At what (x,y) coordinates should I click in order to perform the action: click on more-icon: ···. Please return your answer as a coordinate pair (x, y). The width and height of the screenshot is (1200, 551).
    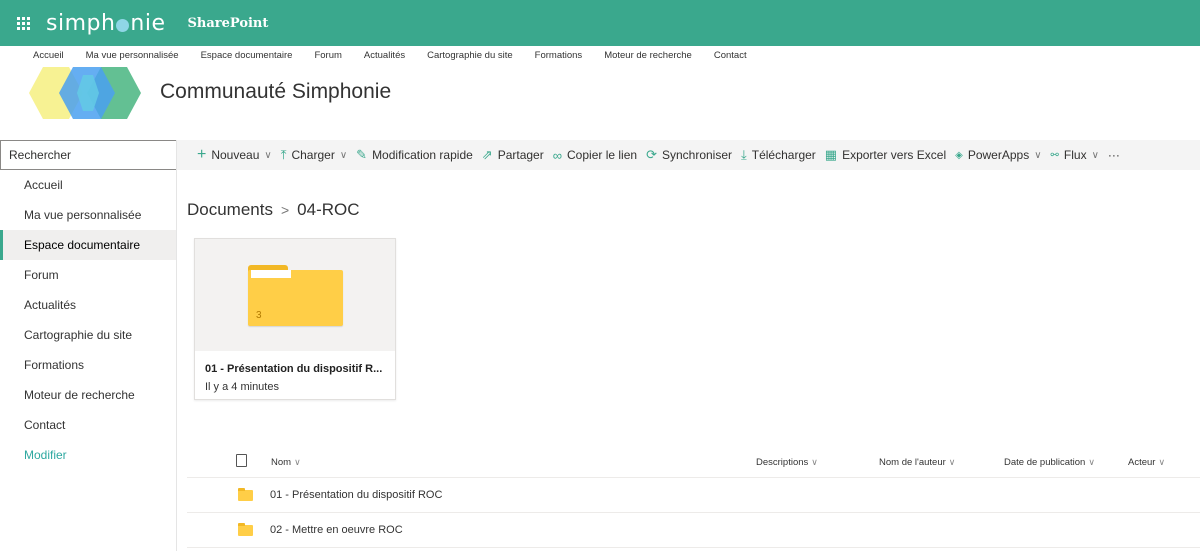
    Looking at the image, I should click on (1113, 155).